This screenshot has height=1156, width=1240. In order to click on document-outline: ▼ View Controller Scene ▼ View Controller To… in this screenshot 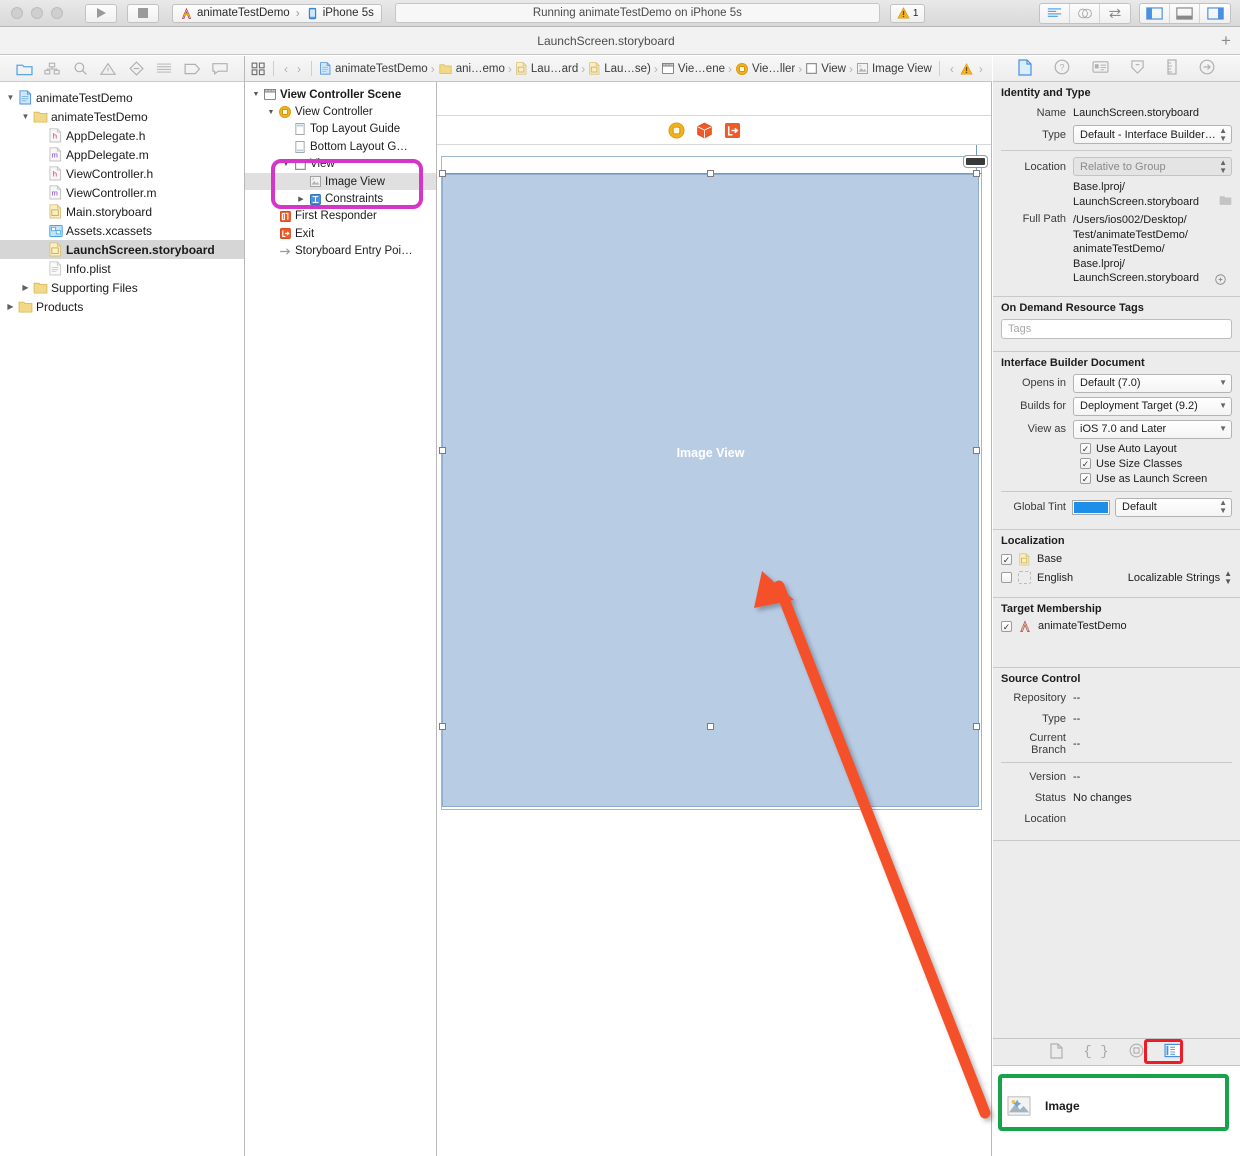, I will do `click(341, 619)`.